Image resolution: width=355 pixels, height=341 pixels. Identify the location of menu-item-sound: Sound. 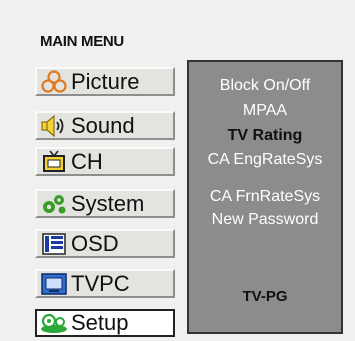
(105, 125).